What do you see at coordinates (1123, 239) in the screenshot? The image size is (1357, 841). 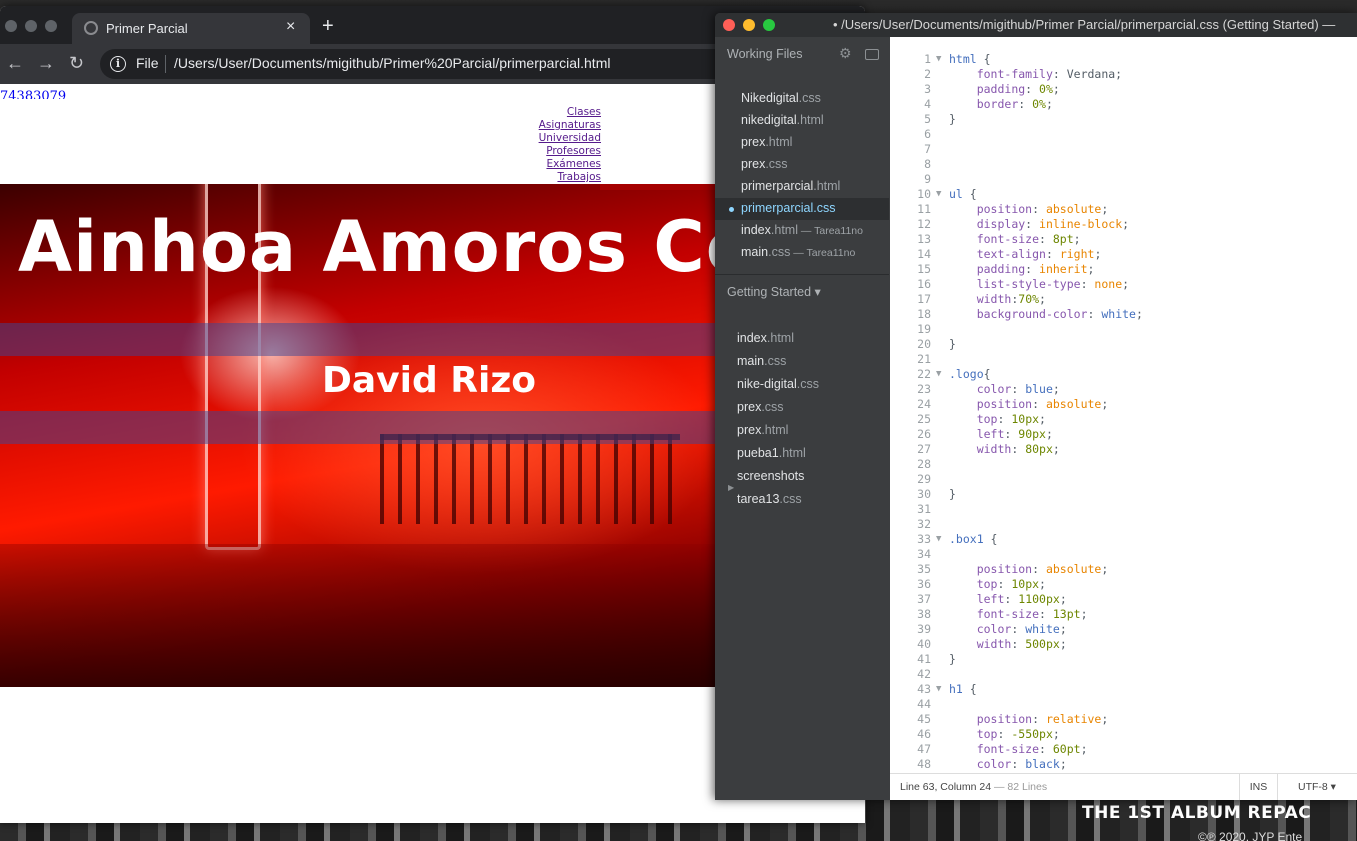 I see `code-line: 13 font-size: 8pt;` at bounding box center [1123, 239].